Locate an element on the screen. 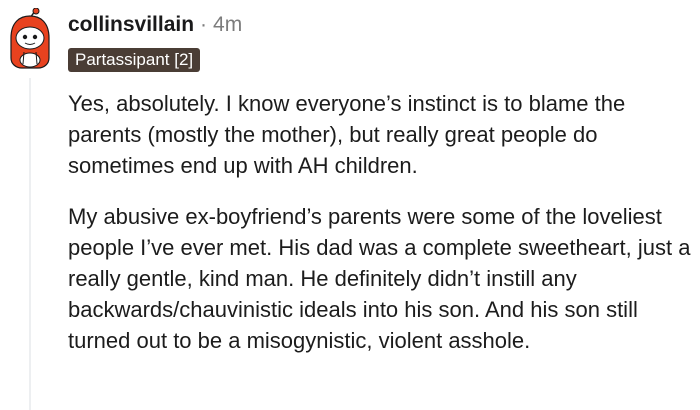  username-link: collinsvillain is located at coordinates (131, 25).